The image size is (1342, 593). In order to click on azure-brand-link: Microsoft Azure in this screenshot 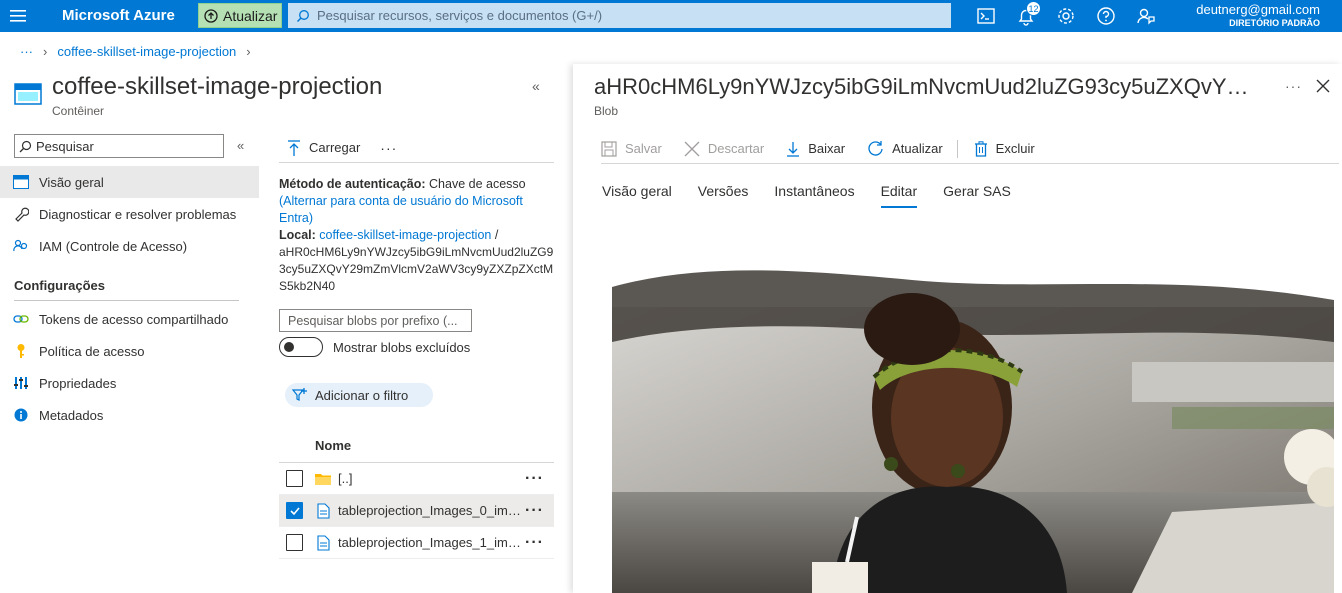, I will do `click(118, 15)`.